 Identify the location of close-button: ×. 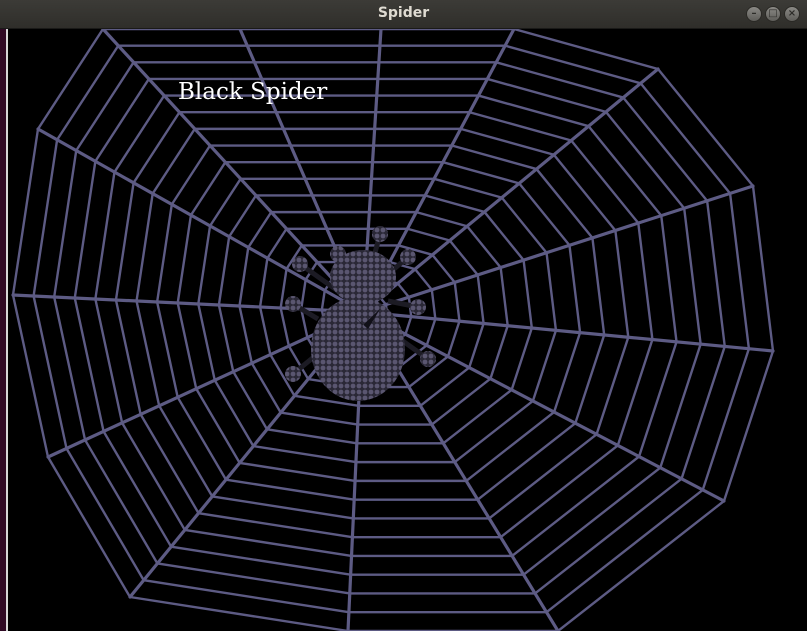
(792, 14).